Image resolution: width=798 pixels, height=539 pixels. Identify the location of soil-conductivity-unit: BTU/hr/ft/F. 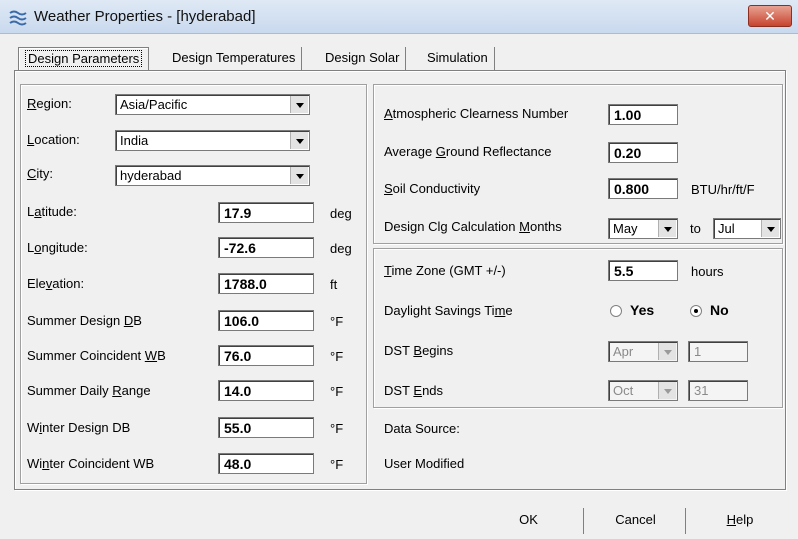
(723, 189).